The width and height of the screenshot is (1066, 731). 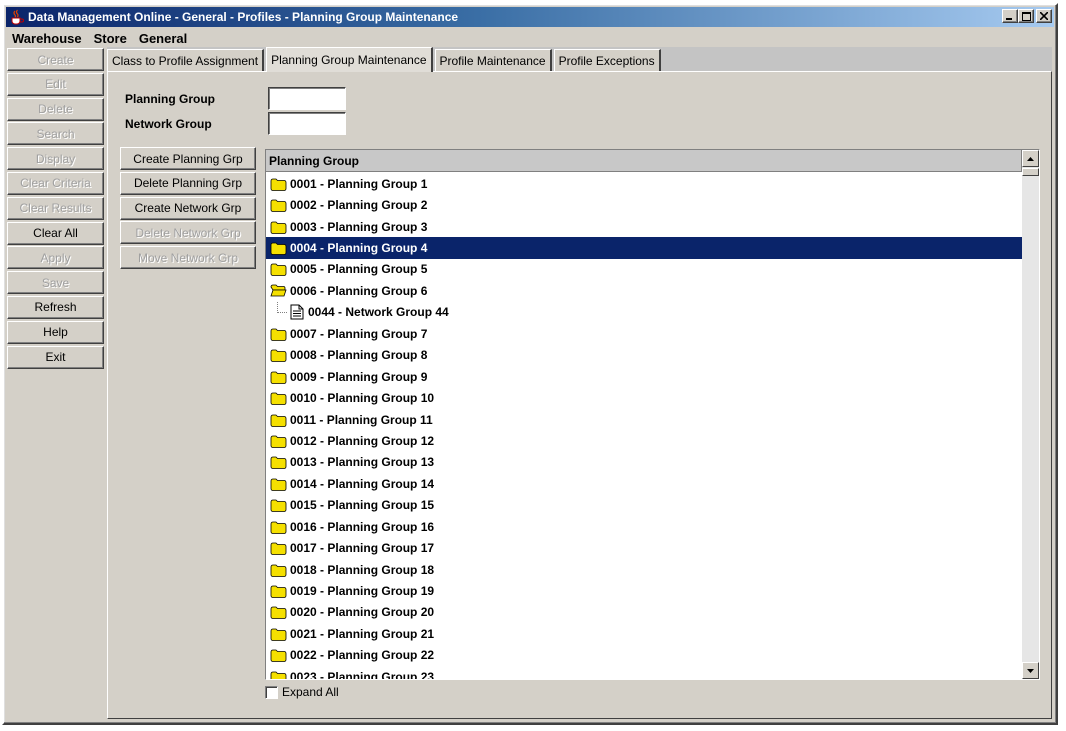 What do you see at coordinates (55, 283) in the screenshot?
I see `save-button: Save` at bounding box center [55, 283].